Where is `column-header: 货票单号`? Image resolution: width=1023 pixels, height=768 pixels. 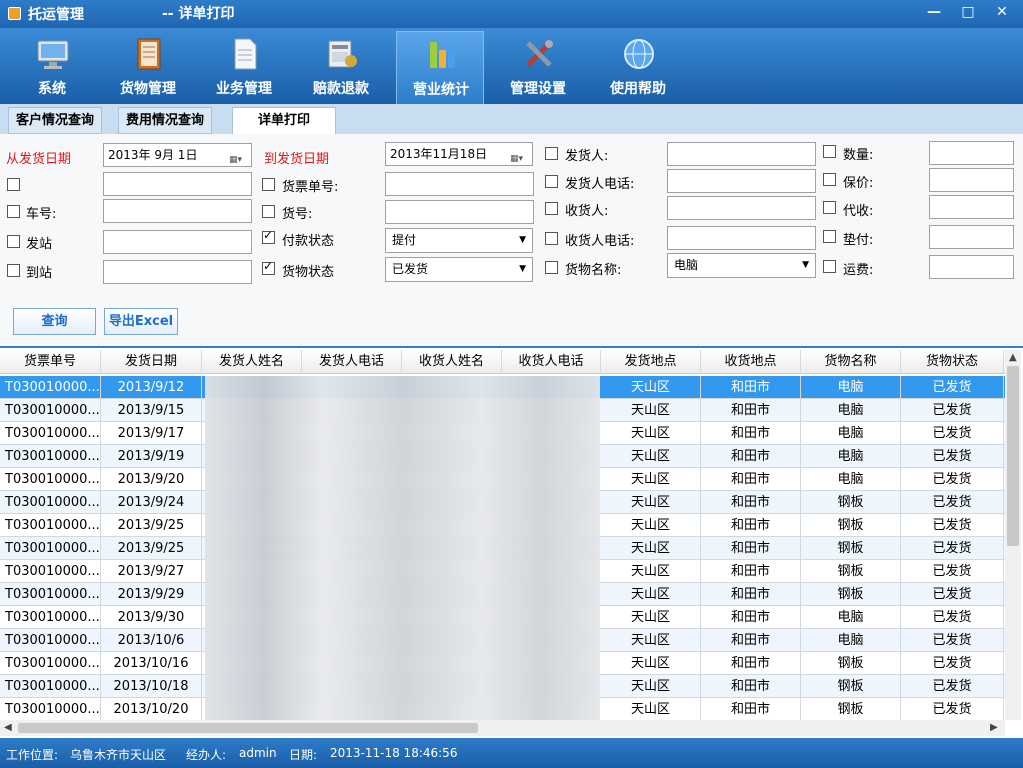 column-header: 货票单号 is located at coordinates (50, 362).